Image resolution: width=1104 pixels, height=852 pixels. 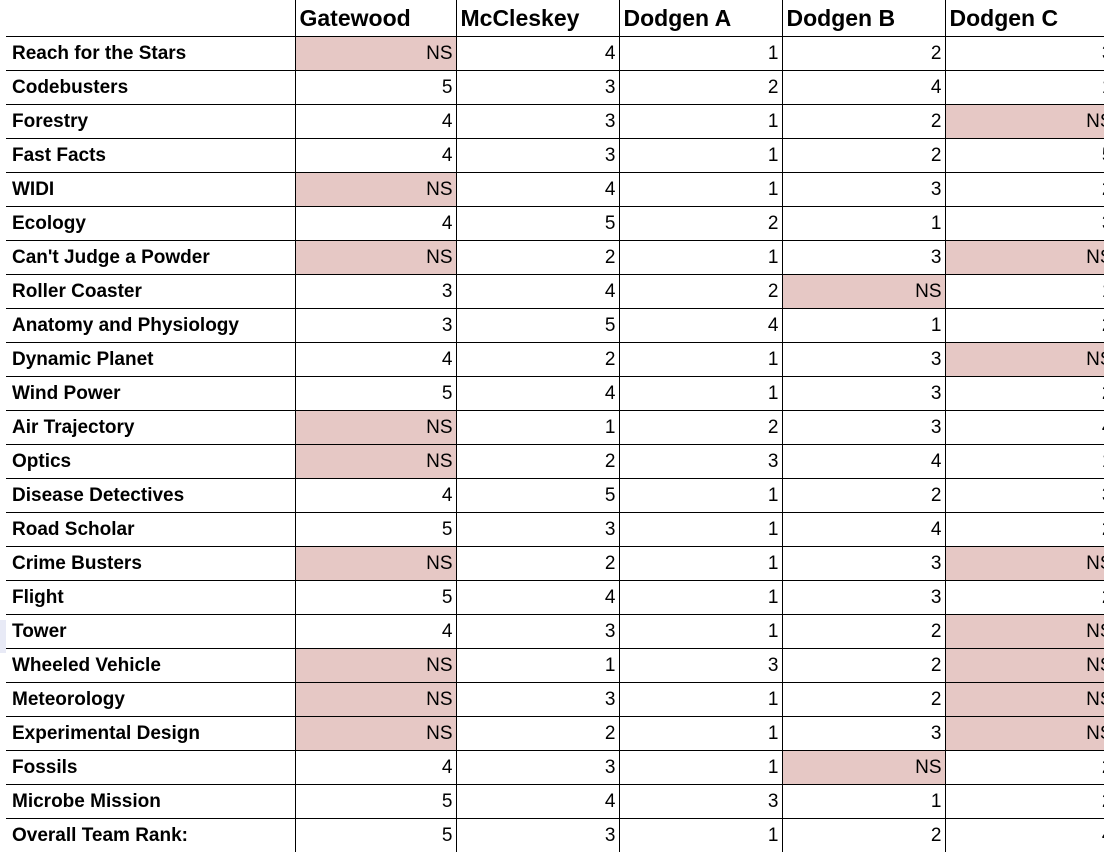 I want to click on event-name-cell: Anatomy and Physiology, so click(x=151, y=325).